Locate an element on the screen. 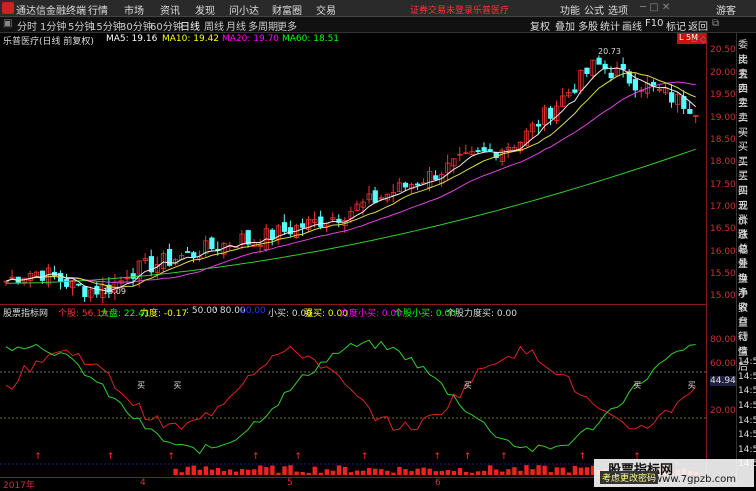 The image size is (756, 491). tab-30min: 30分钟 is located at coordinates (136, 25).